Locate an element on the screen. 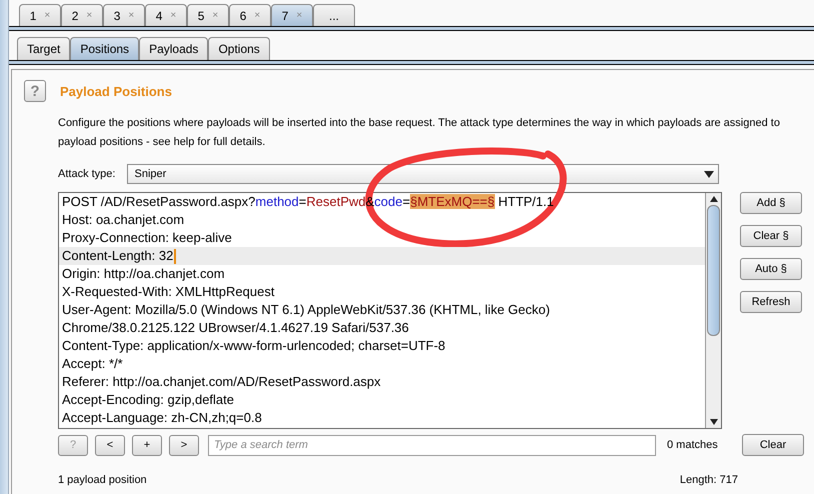 This screenshot has width=814, height=494. side-button: Refresh is located at coordinates (771, 302).